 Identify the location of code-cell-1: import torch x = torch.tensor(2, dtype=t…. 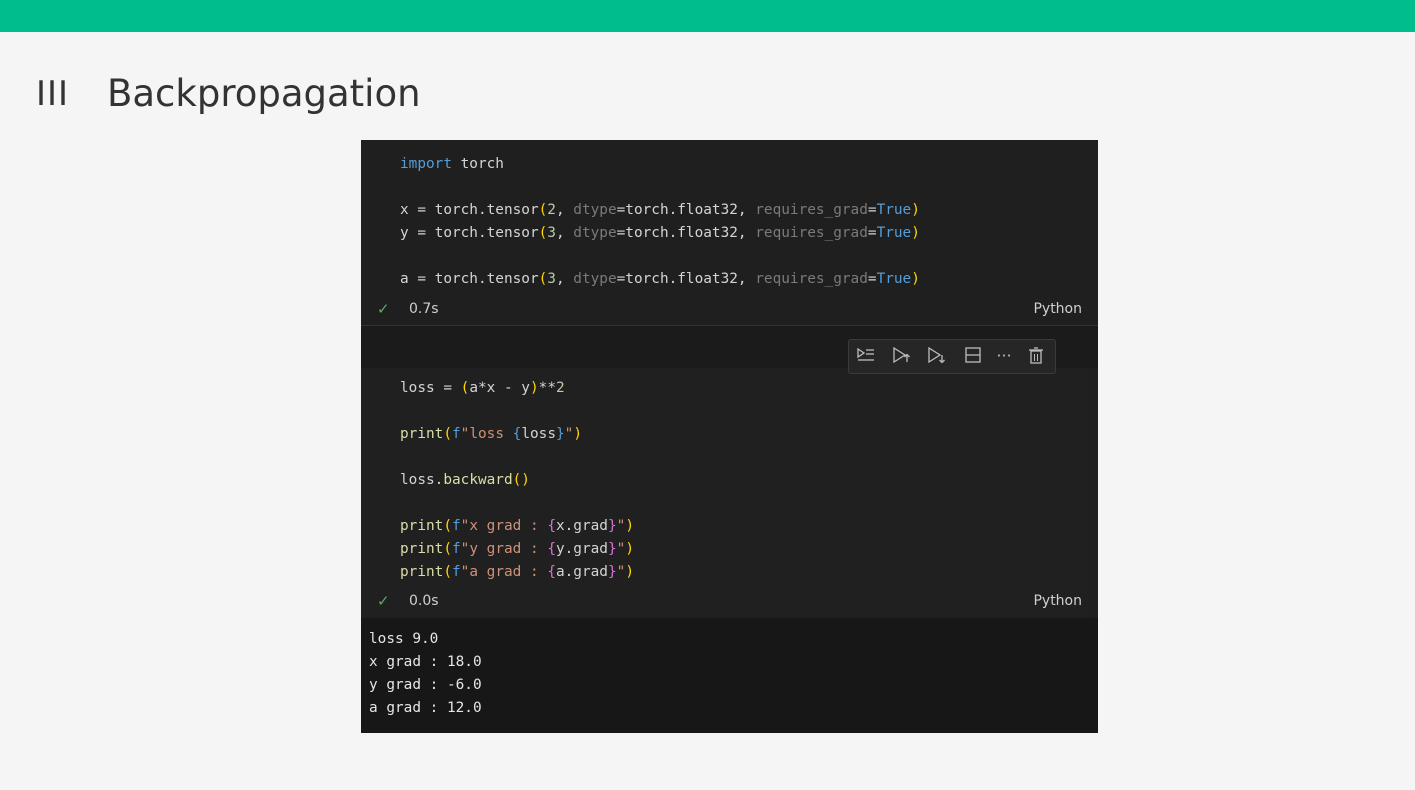
(660, 222).